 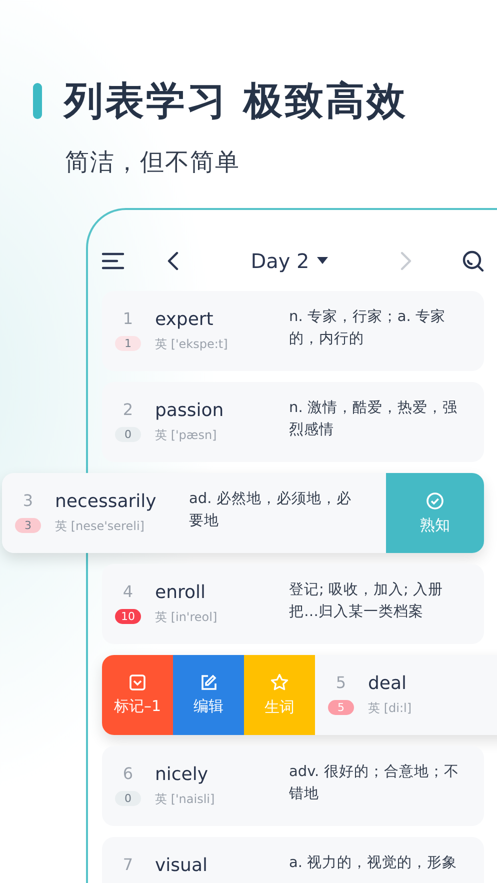 I want to click on edit-button: 编辑, so click(x=208, y=695).